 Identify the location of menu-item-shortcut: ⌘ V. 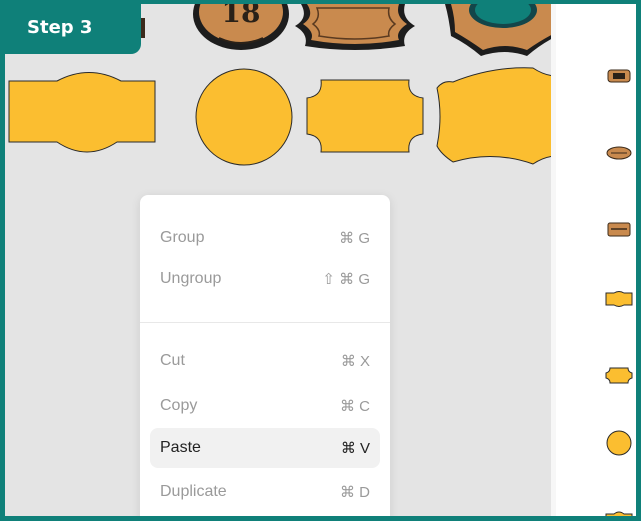
(355, 448).